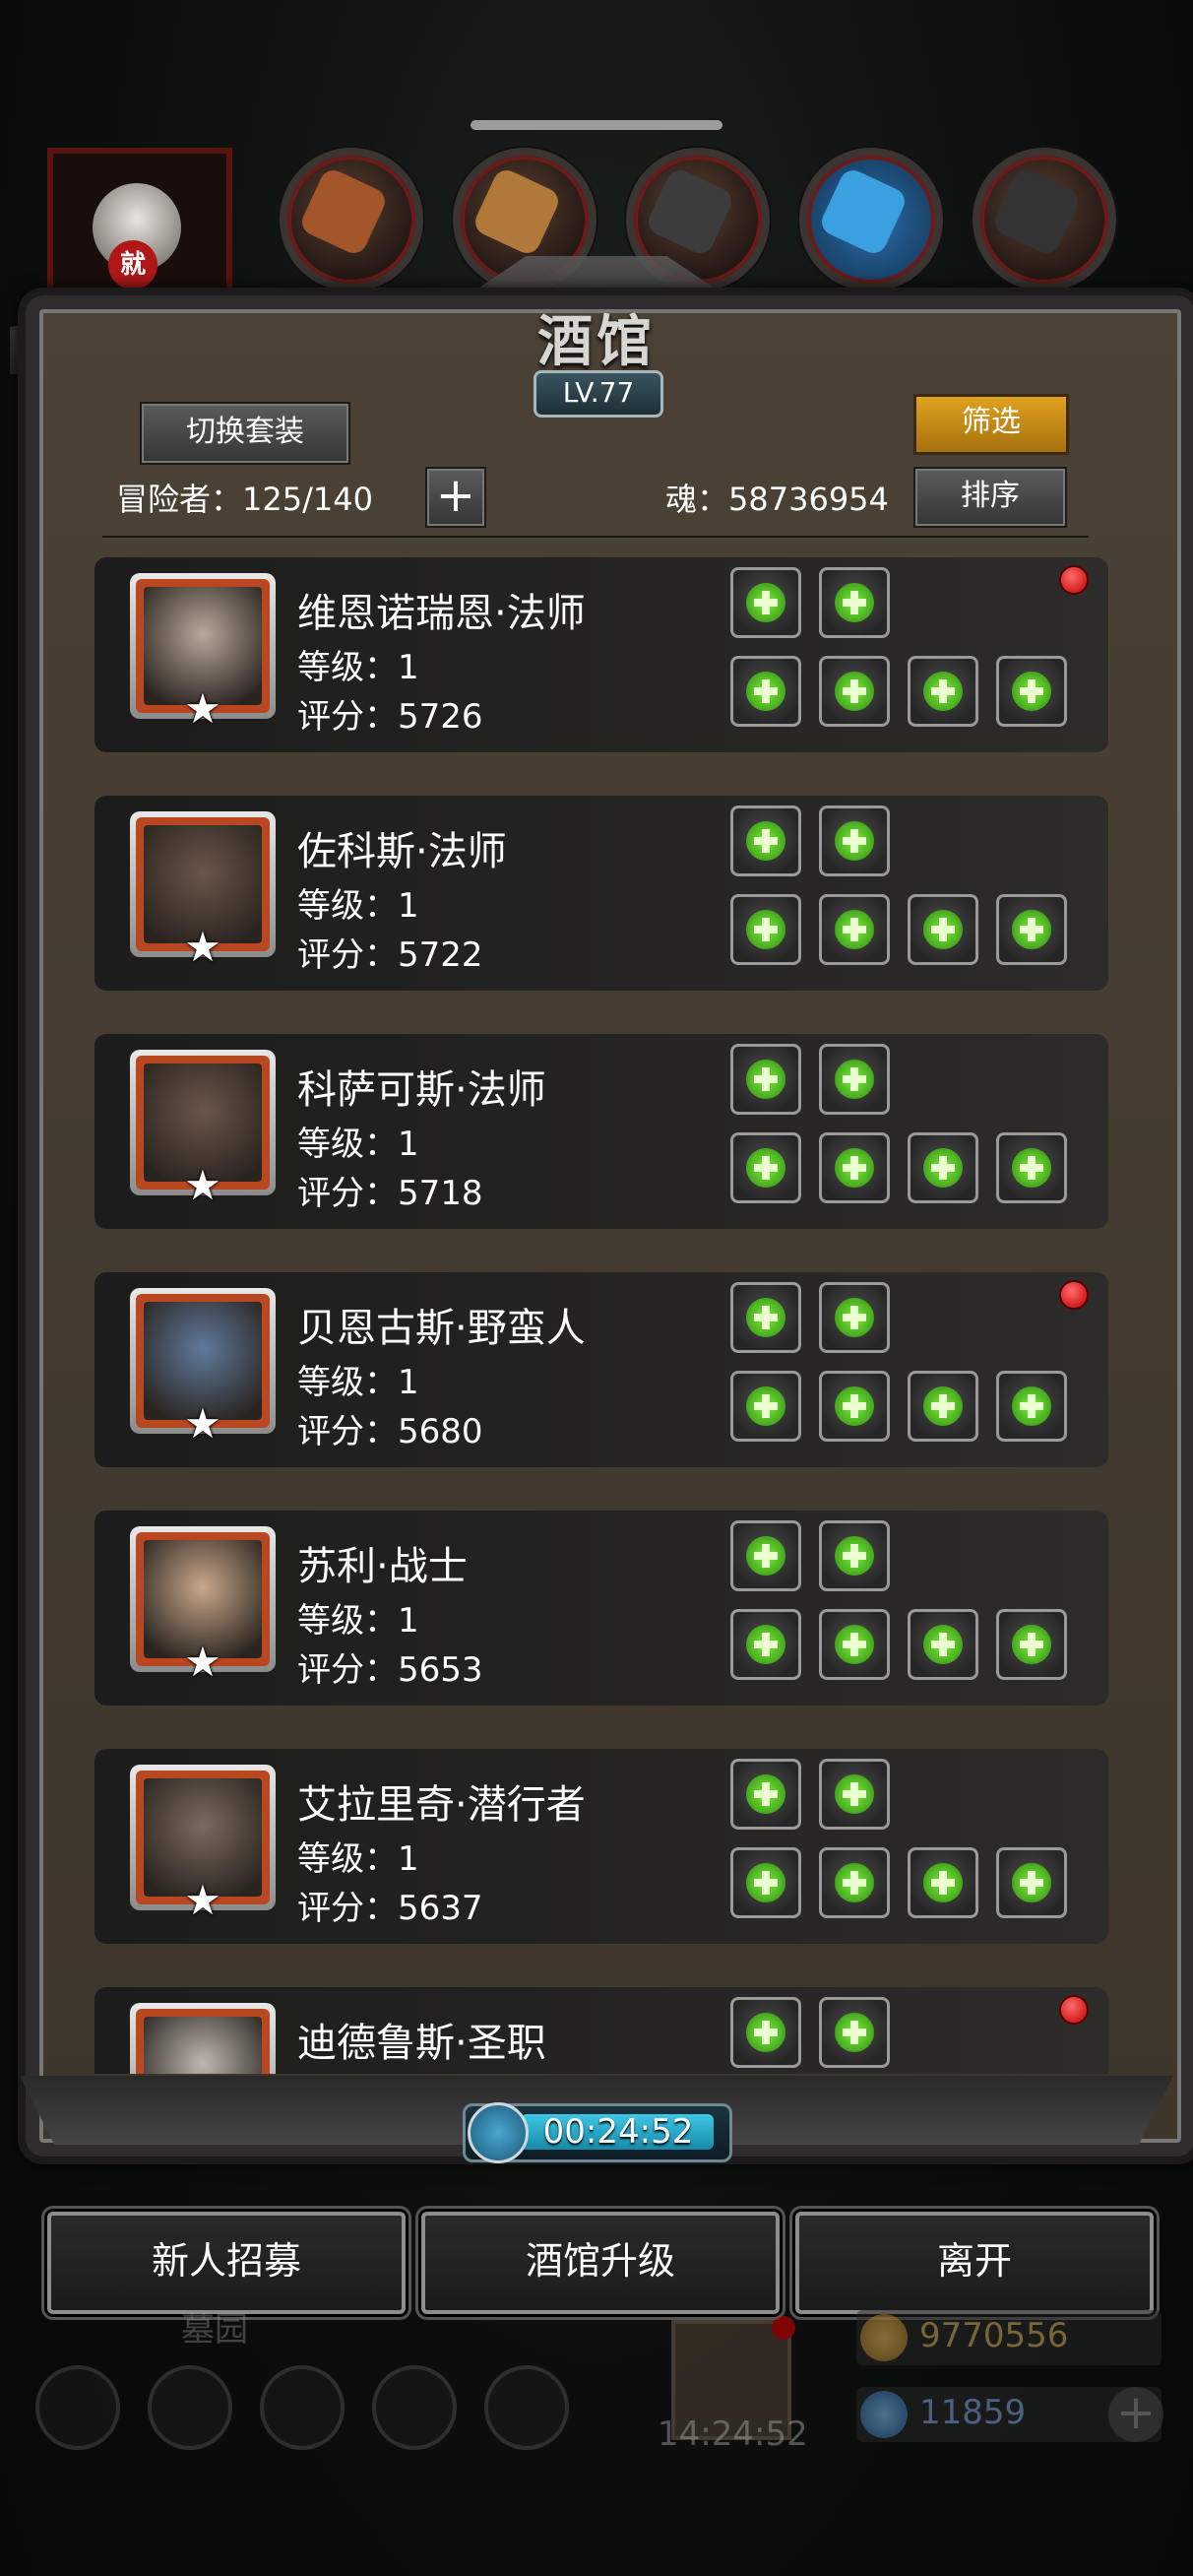 This screenshot has height=2576, width=1193. What do you see at coordinates (618, 2132) in the screenshot?
I see `timer-value: 00:24:52` at bounding box center [618, 2132].